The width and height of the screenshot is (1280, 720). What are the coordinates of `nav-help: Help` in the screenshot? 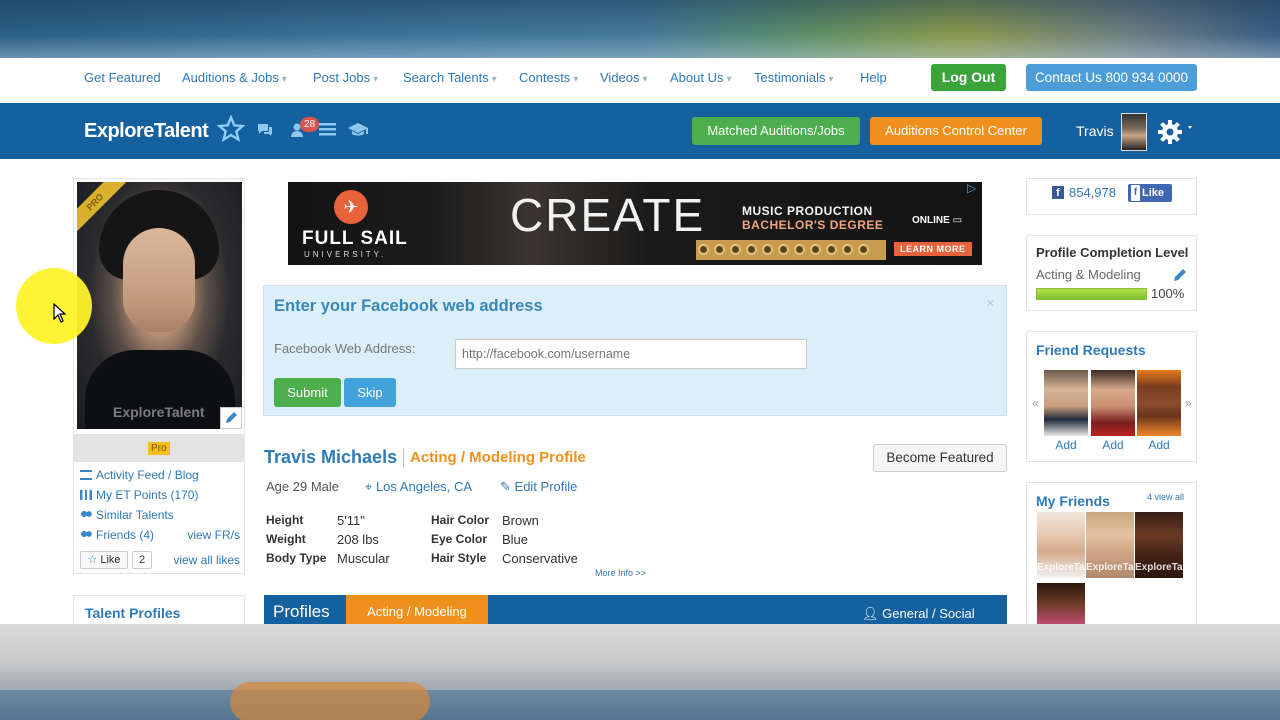 It's located at (873, 77).